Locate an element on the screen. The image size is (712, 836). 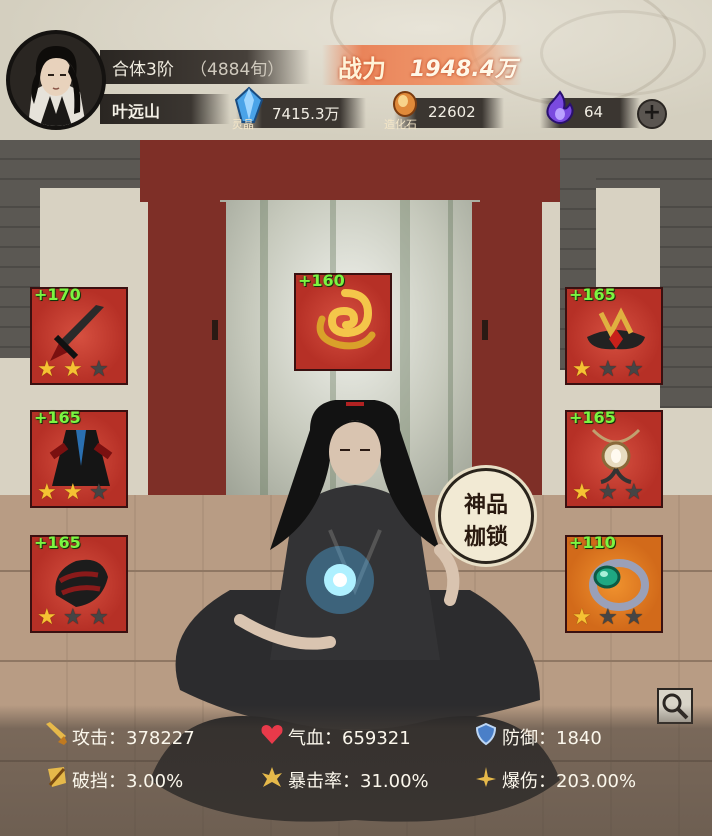
rank-age: （4884旬） is located at coordinates (237, 70).